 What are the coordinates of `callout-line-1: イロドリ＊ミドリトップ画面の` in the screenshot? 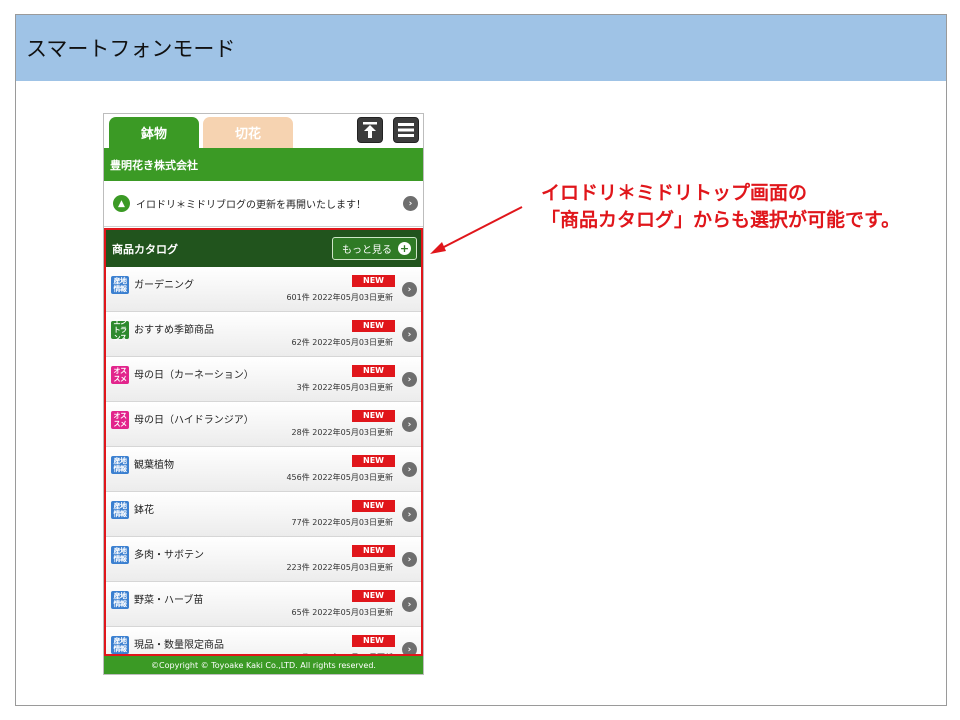 It's located at (674, 193).